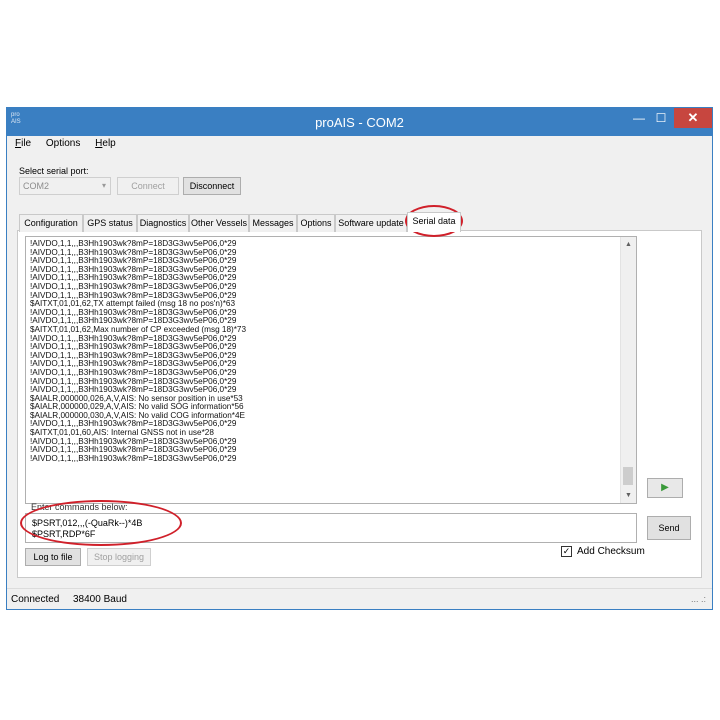 This screenshot has height=720, width=720. Describe the element at coordinates (119, 557) in the screenshot. I see `stop-logging-button: Stop logging` at that location.